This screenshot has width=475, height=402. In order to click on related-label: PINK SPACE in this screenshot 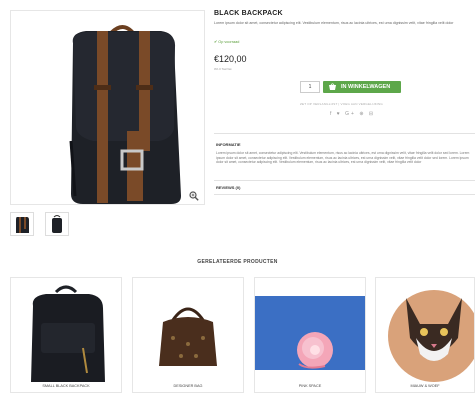, I will do `click(310, 386)`.